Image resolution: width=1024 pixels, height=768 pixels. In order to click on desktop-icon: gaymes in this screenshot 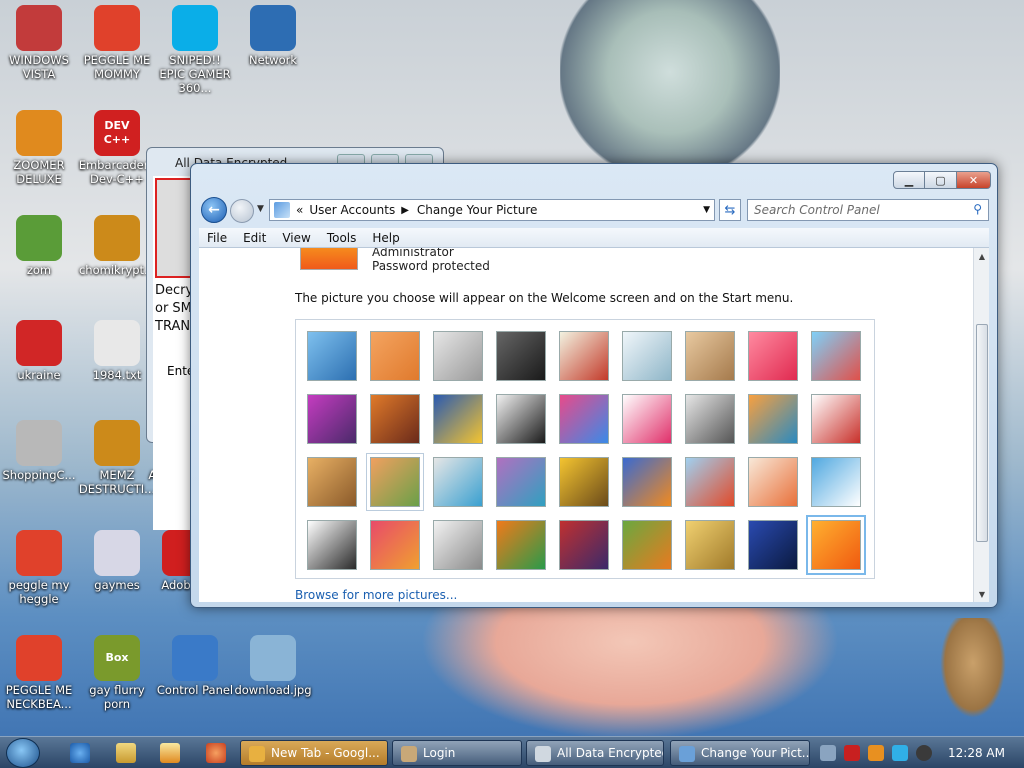, I will do `click(117, 561)`.